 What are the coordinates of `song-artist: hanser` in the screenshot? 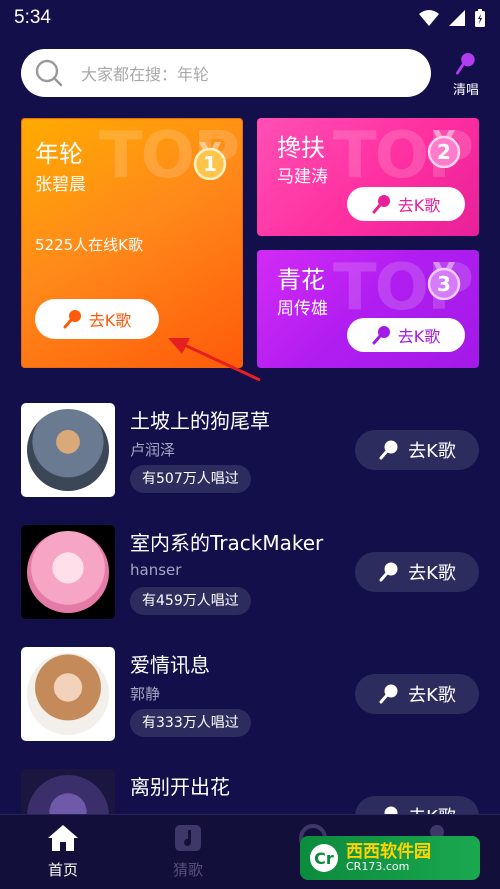 It's located at (156, 570).